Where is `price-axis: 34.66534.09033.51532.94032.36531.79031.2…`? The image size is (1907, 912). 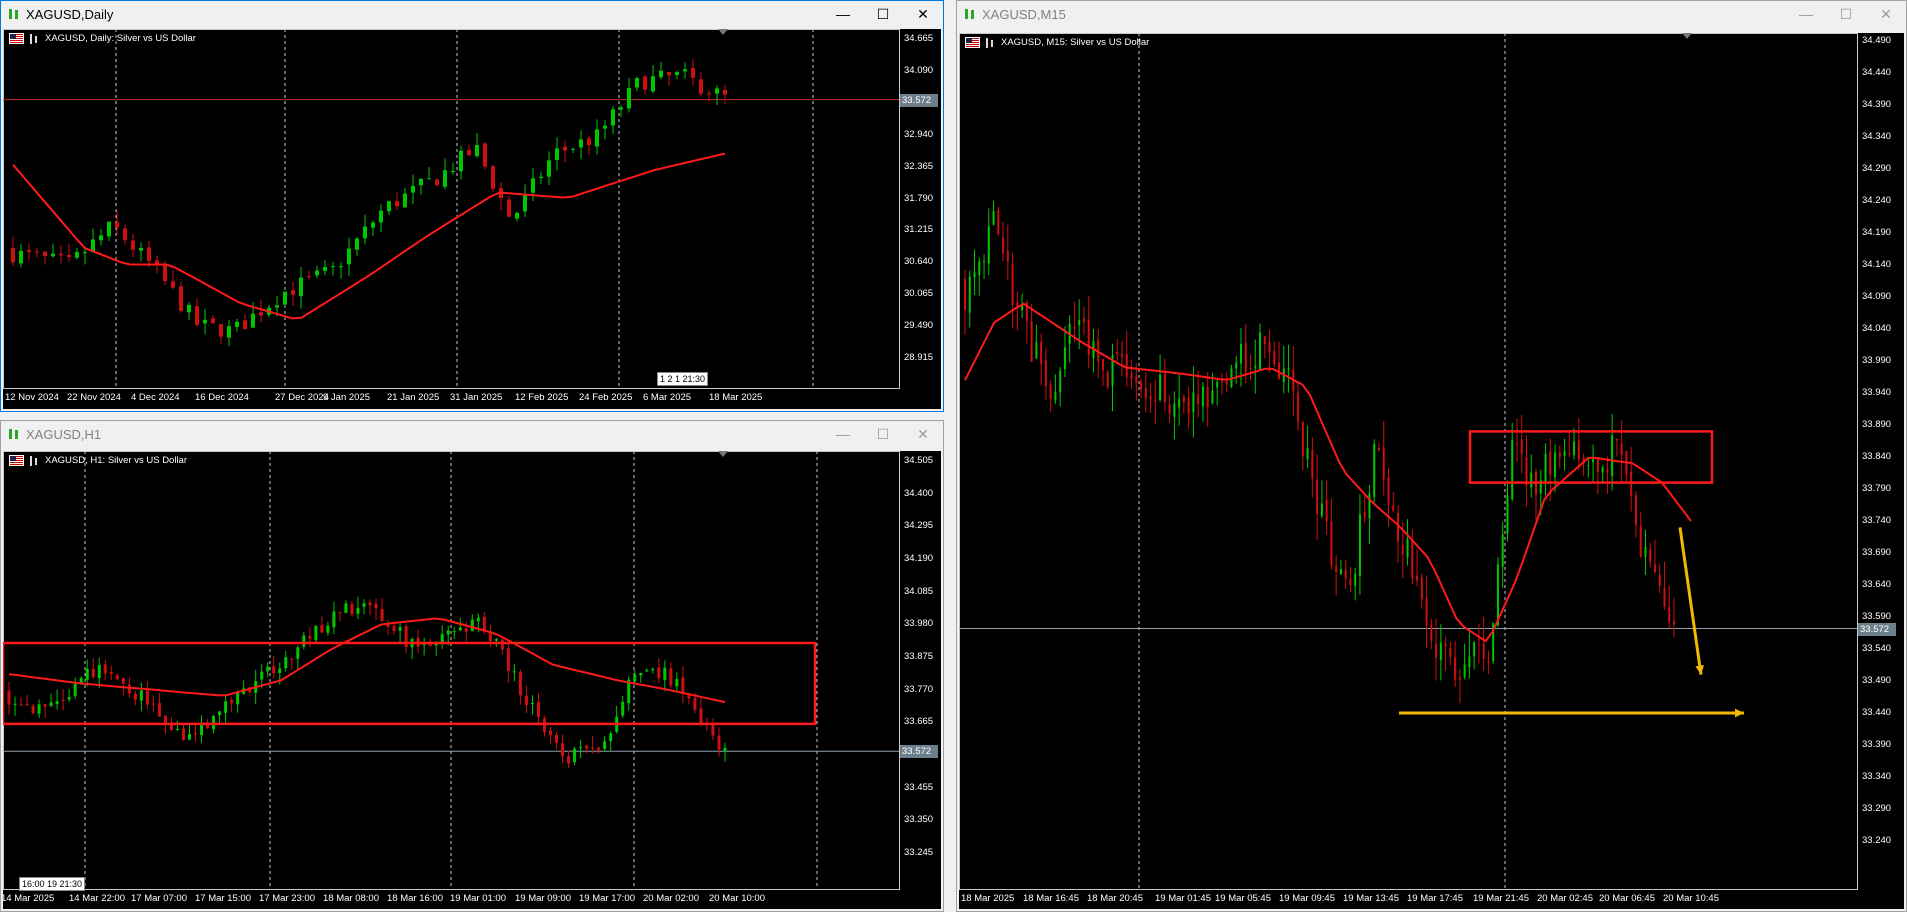 price-axis: 34.66534.09033.51532.94032.36531.79031.2… is located at coordinates (920, 219).